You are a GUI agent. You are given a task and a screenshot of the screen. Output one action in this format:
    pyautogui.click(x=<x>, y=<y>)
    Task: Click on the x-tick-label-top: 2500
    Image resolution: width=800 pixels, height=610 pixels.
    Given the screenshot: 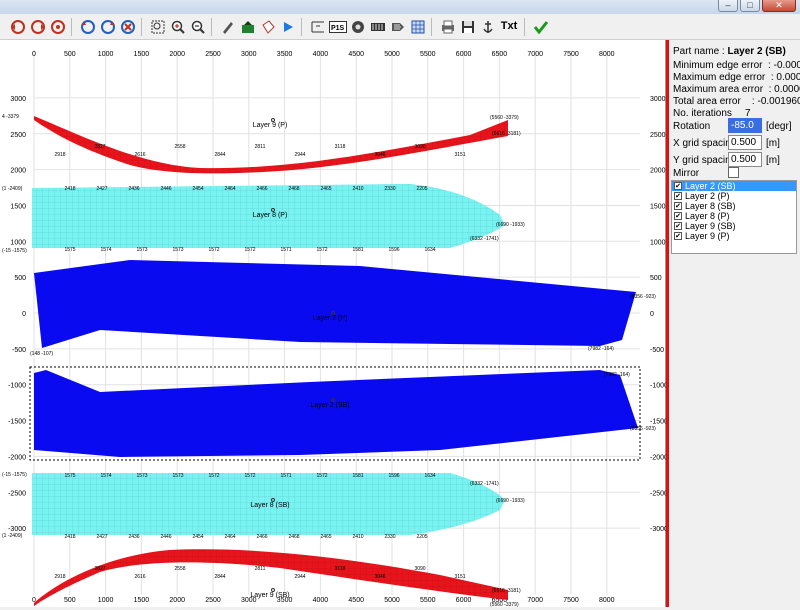 What is the action you would take?
    pyautogui.click(x=213, y=54)
    